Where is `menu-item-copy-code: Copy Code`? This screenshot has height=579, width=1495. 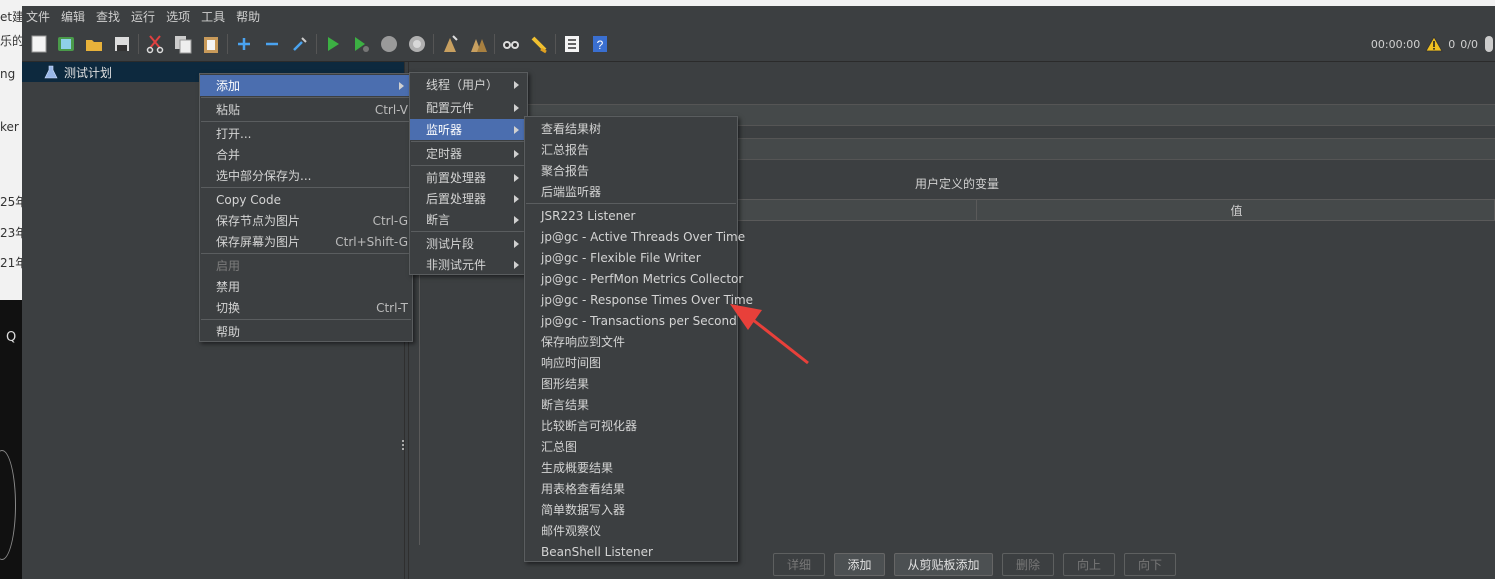
menu-item-copy-code: Copy Code is located at coordinates (306, 199).